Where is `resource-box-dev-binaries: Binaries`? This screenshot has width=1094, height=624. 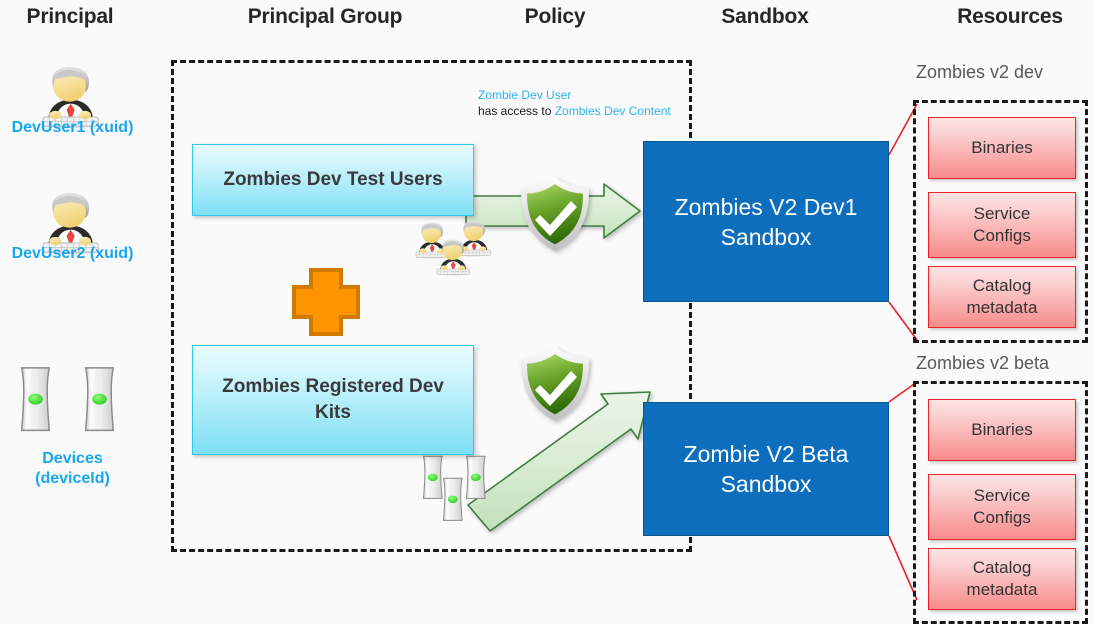 resource-box-dev-binaries: Binaries is located at coordinates (1002, 148).